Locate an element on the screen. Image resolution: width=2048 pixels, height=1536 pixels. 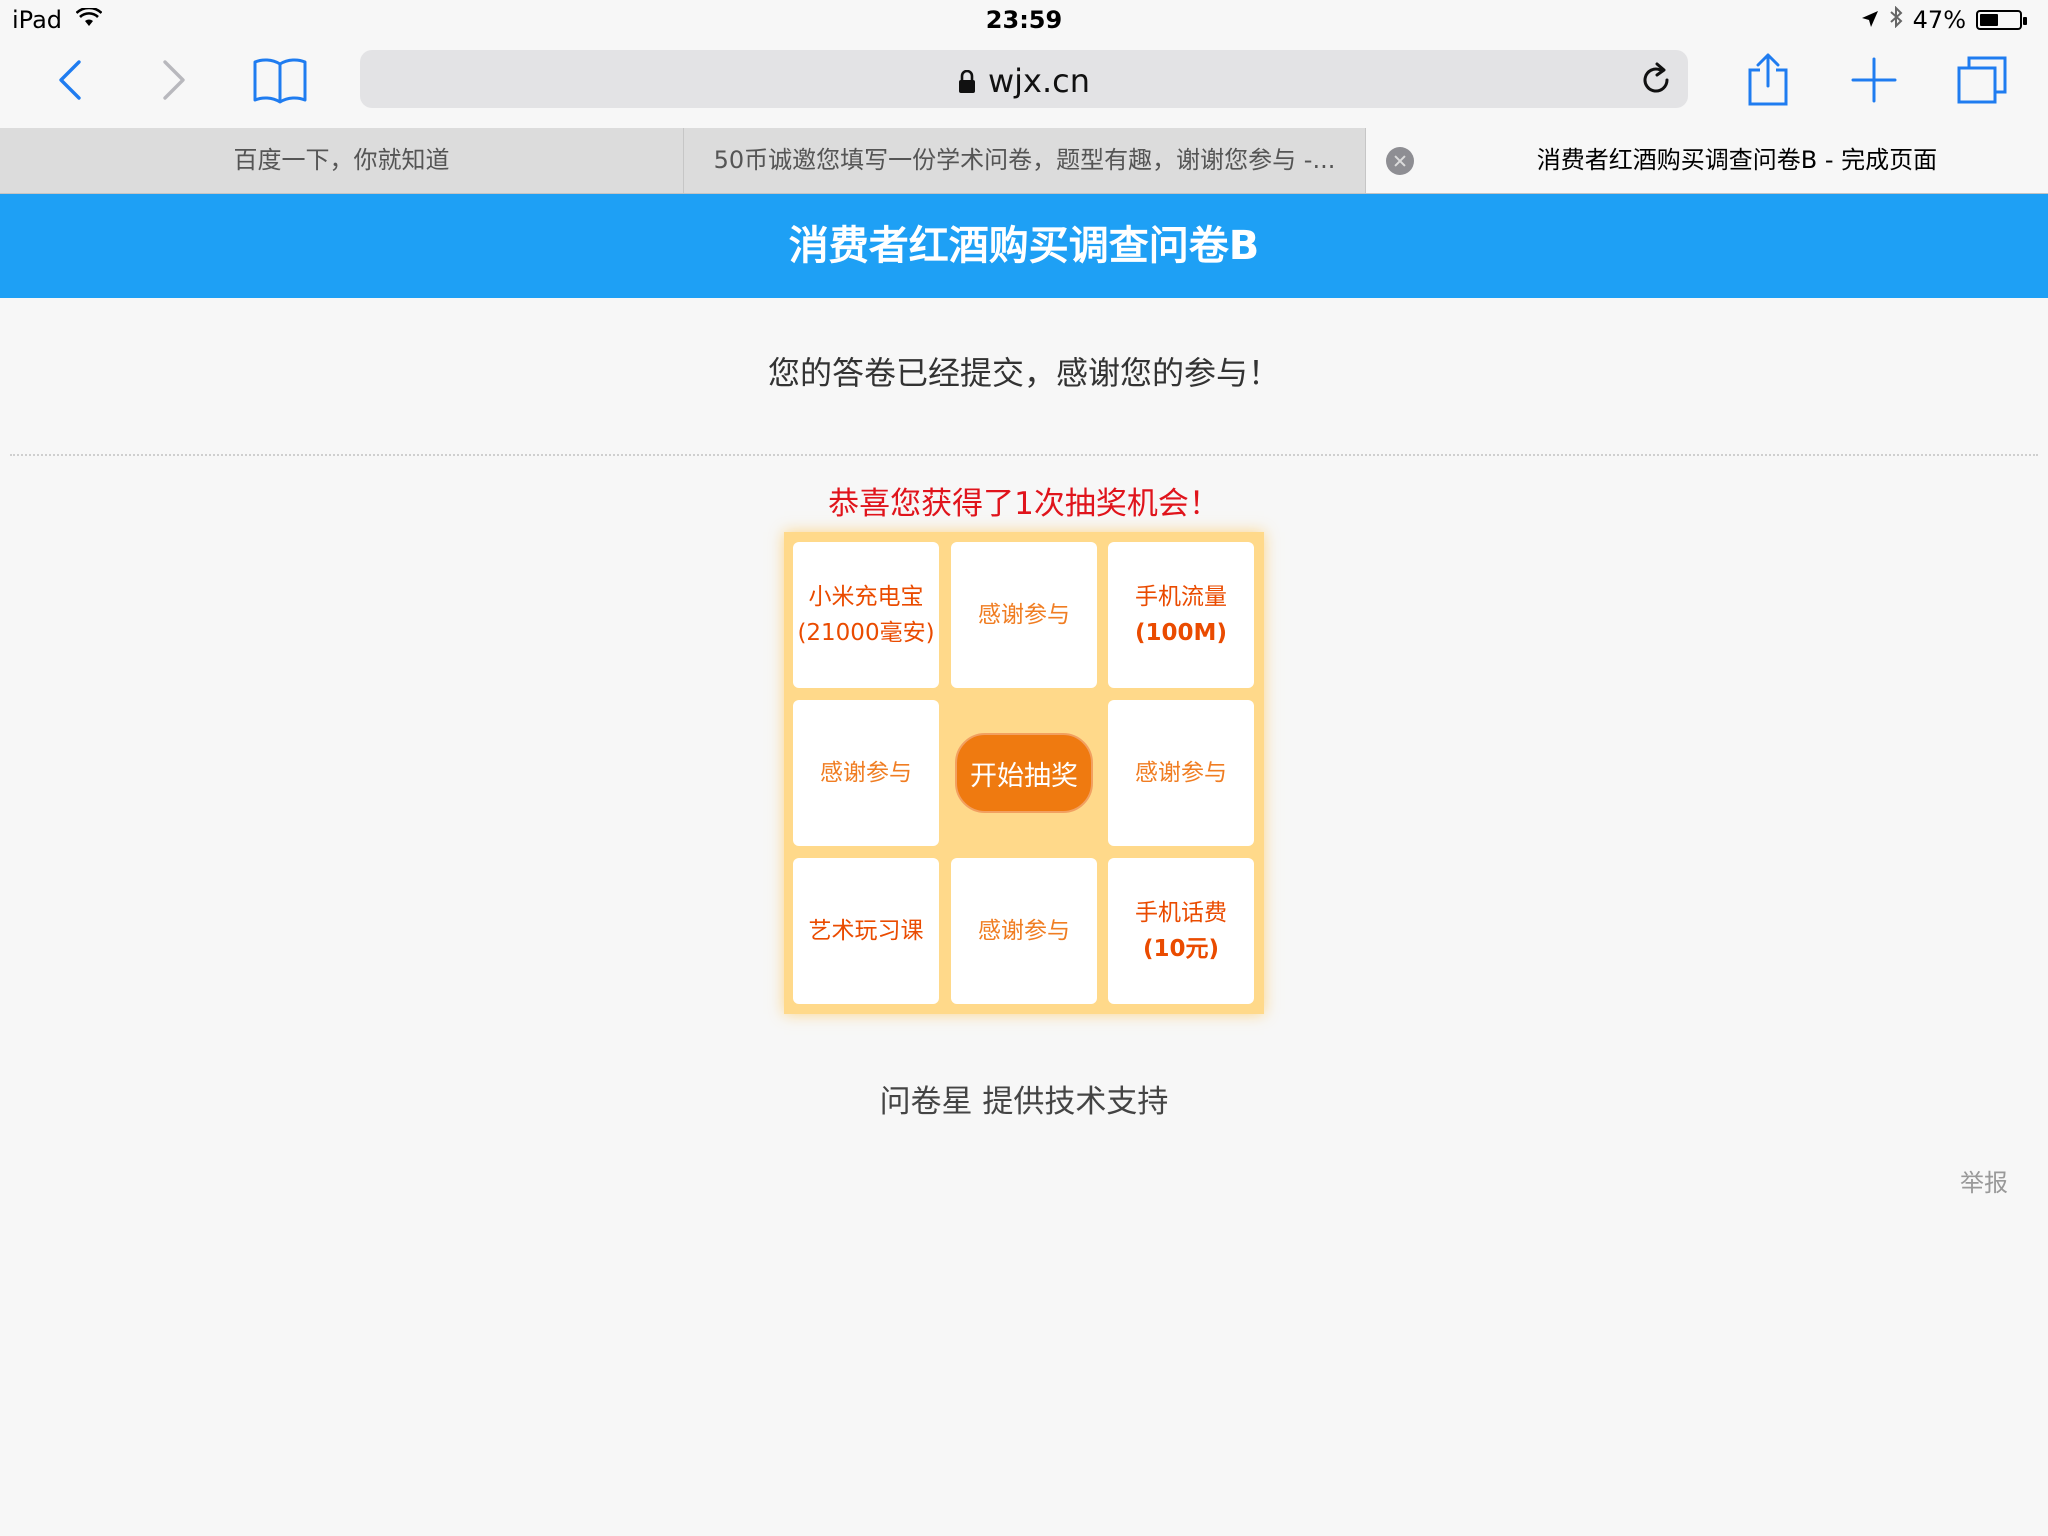
cell-label: 小米充电宝 is located at coordinates (866, 597).